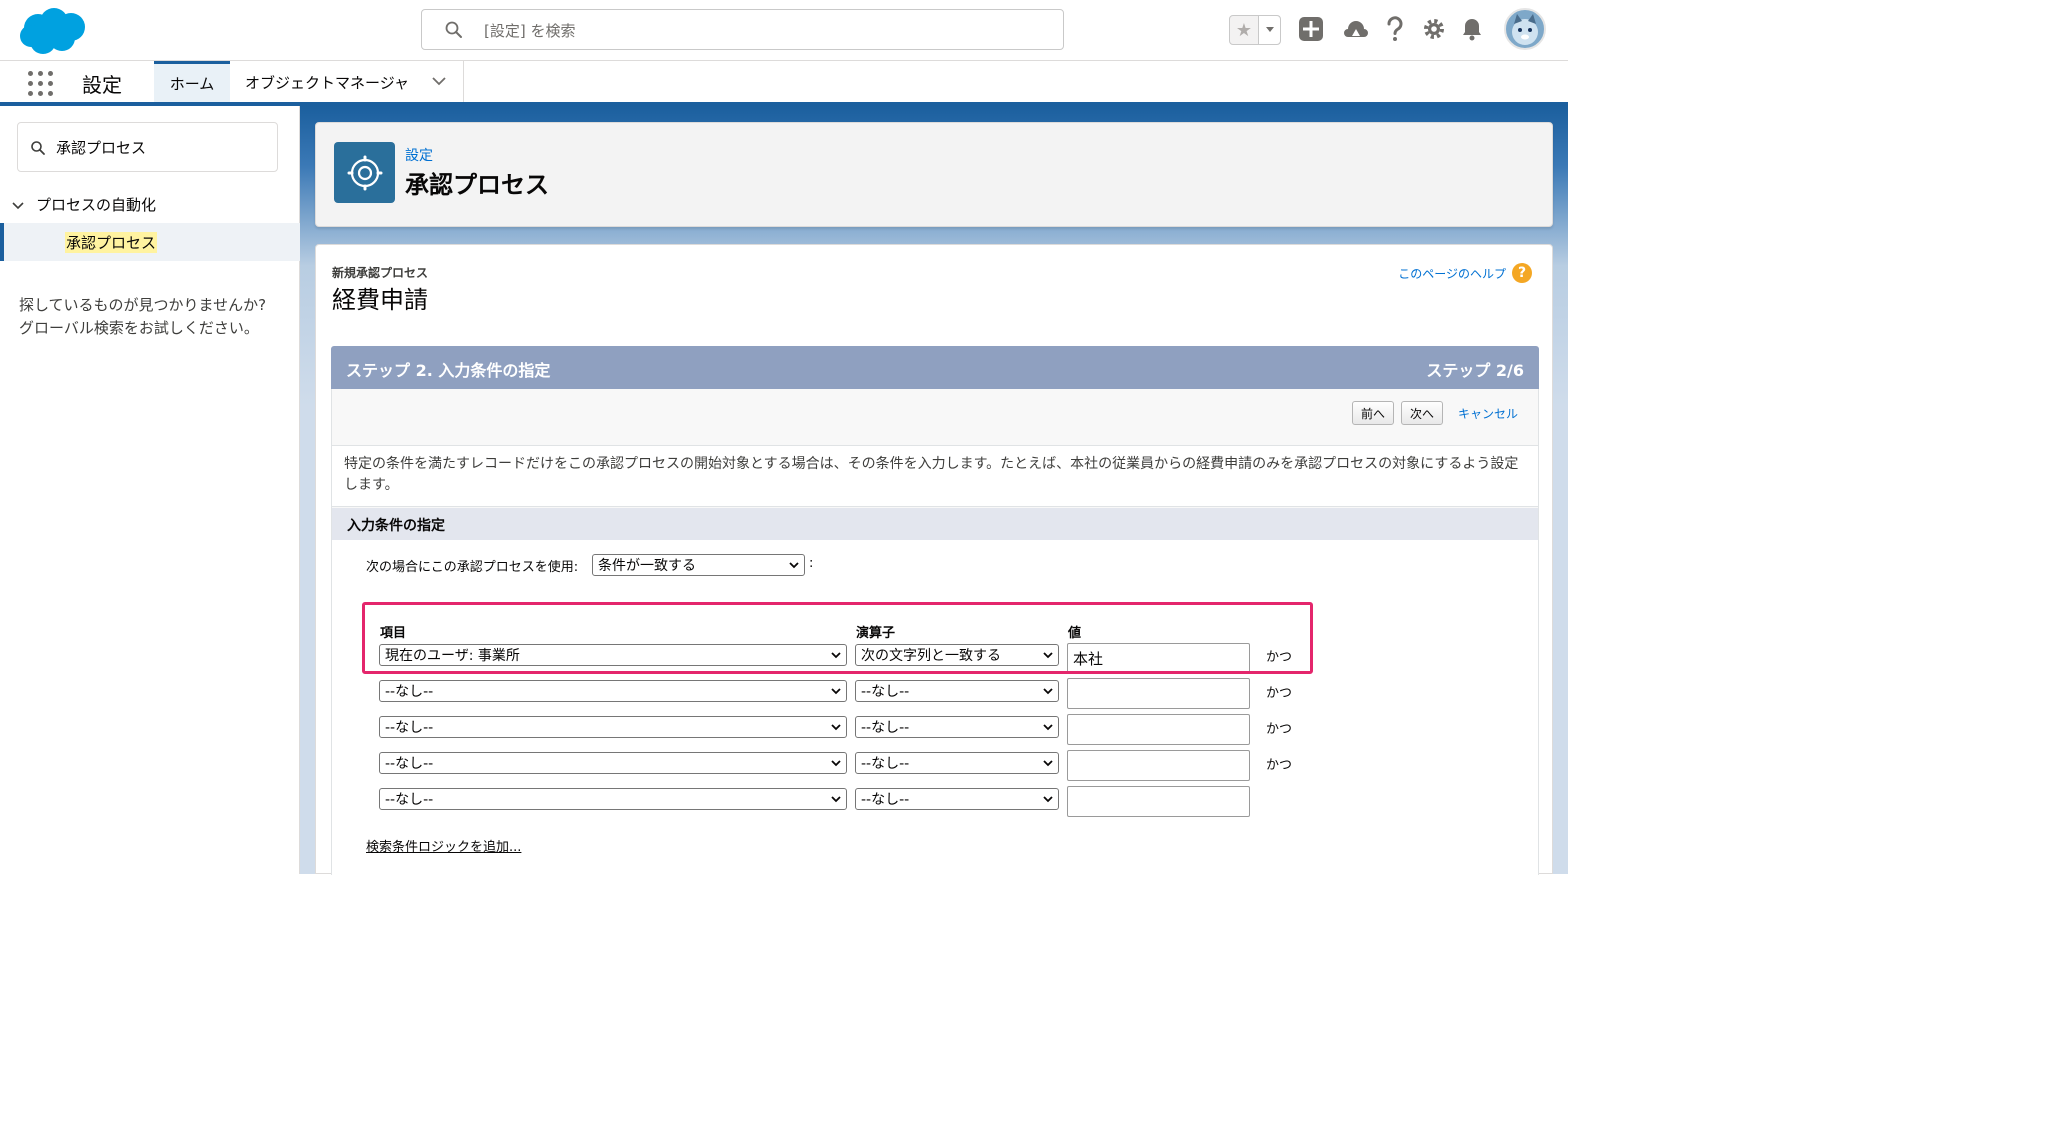 Image resolution: width=2048 pixels, height=1142 pixels. Describe the element at coordinates (837, 638) in the screenshot. I see `highlight-annotation-box` at that location.